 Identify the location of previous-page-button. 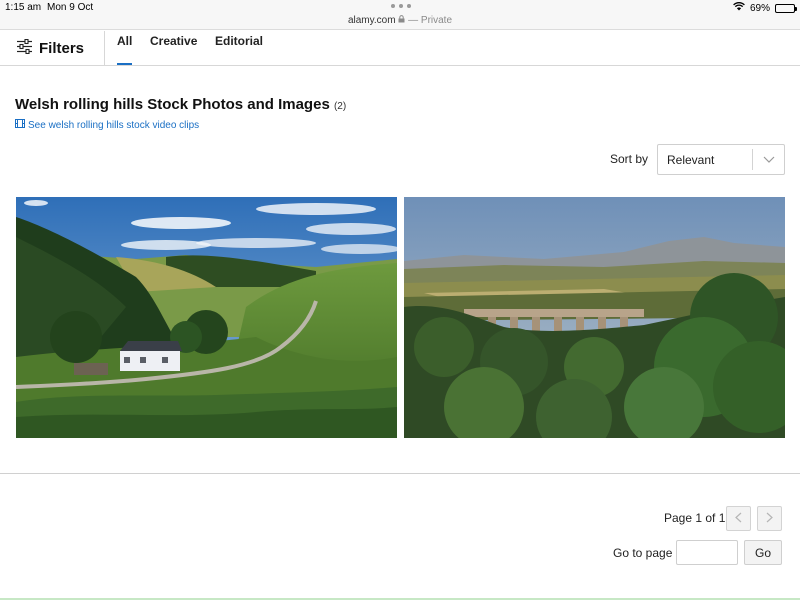
(738, 518).